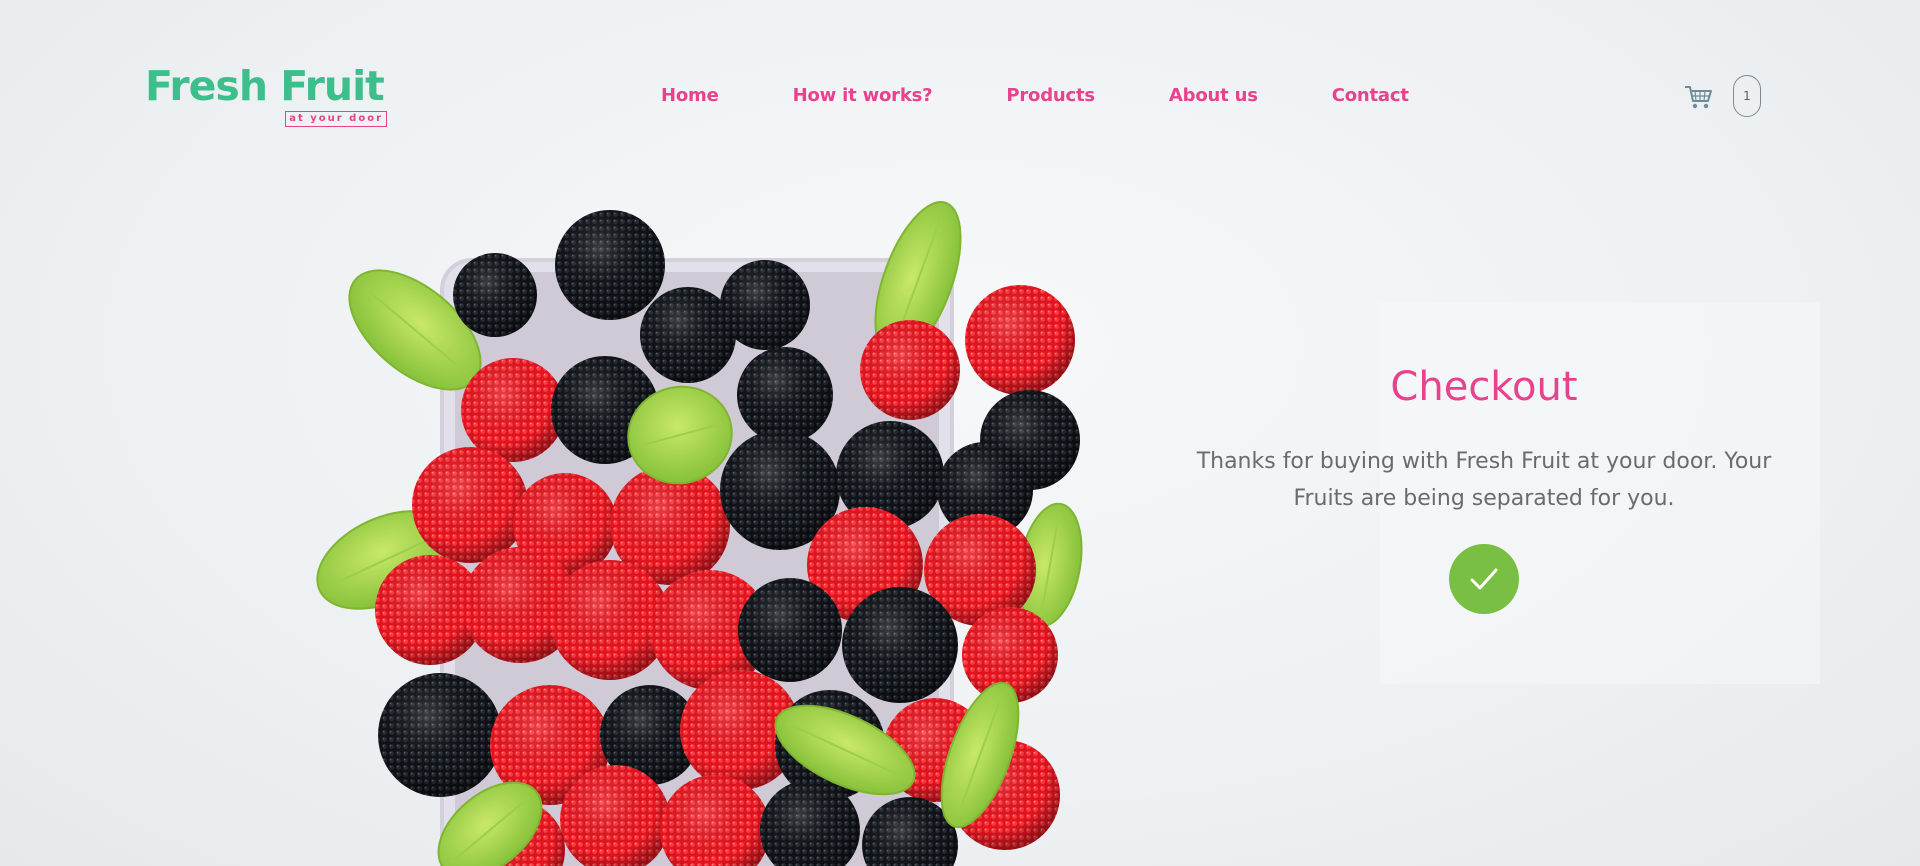 The height and width of the screenshot is (866, 1920). Describe the element at coordinates (863, 95) in the screenshot. I see `nav-how-it-works: How it works?` at that location.